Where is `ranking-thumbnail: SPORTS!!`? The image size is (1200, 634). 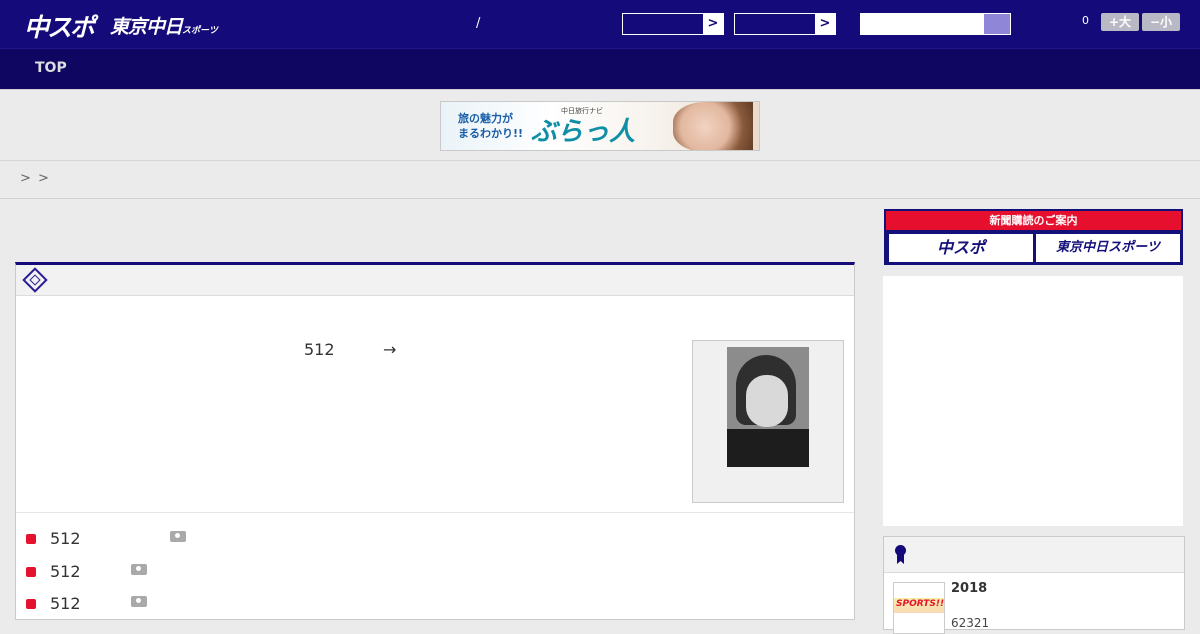 ranking-thumbnail: SPORTS!! is located at coordinates (919, 608).